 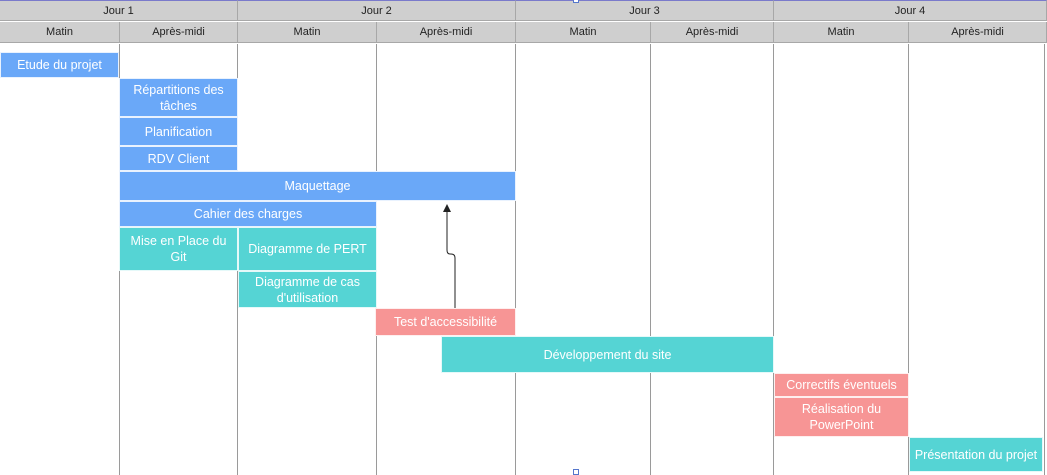 I want to click on day-header-2: Jour 2, so click(x=377, y=10).